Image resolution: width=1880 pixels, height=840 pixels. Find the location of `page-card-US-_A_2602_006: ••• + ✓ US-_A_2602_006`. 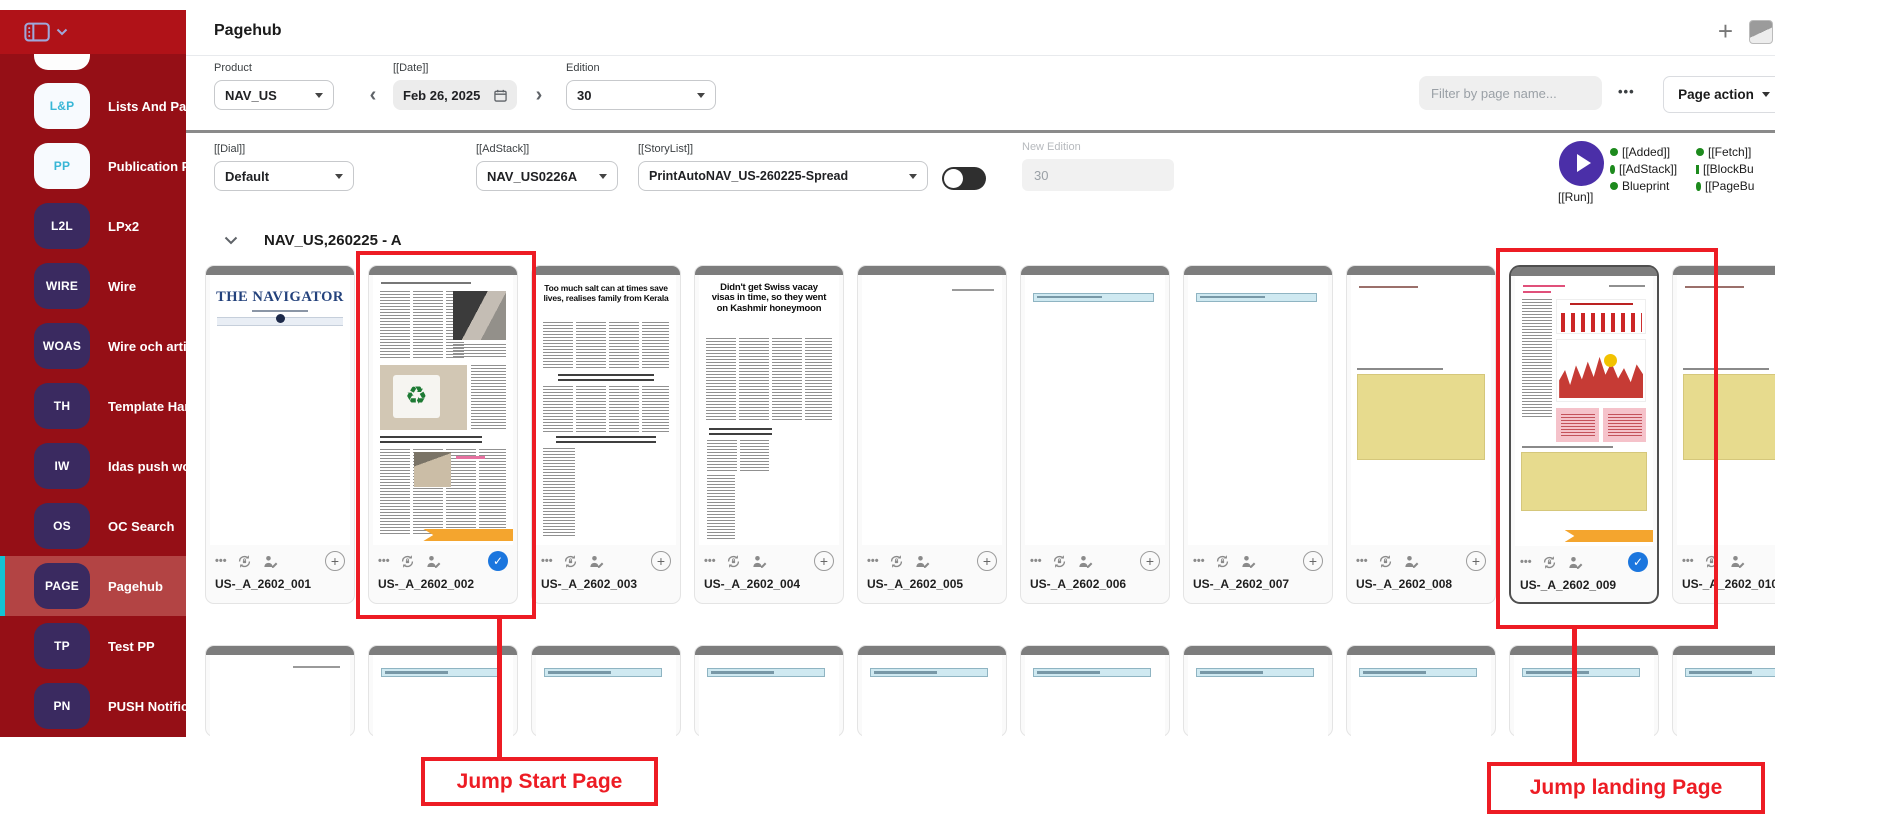

page-card-US-_A_2602_006: ••• + ✓ US-_A_2602_006 is located at coordinates (1095, 434).